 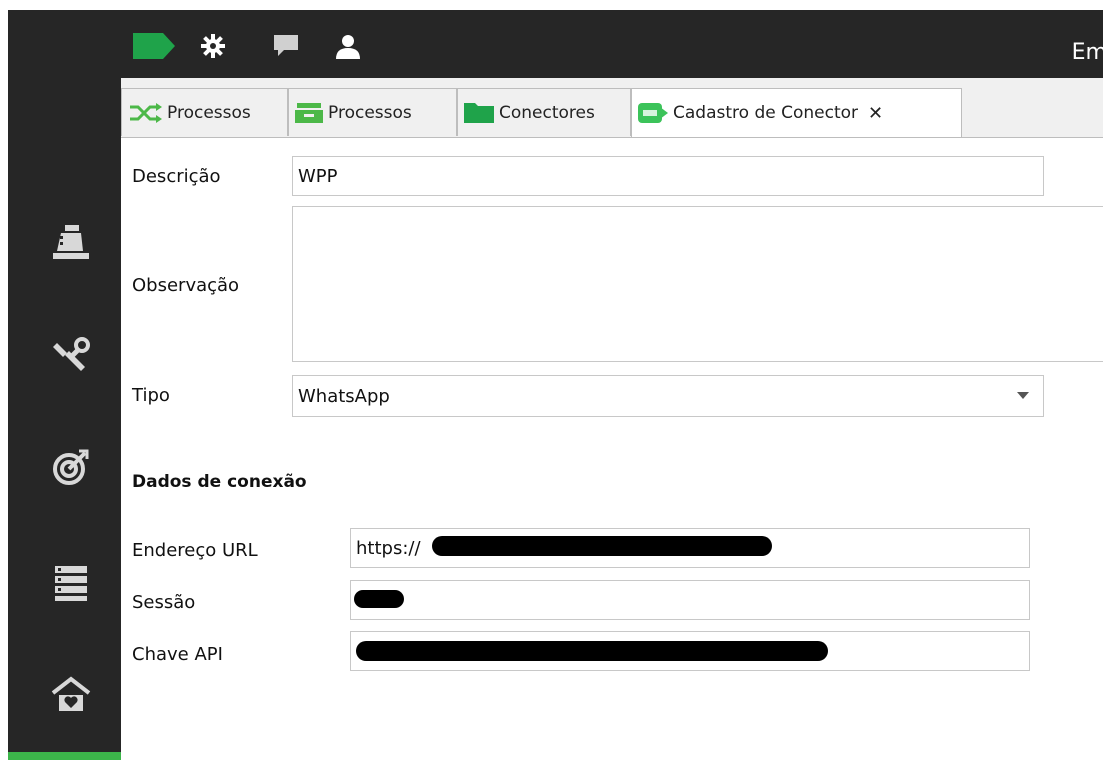 I want to click on section-dados-de-conexao: Dados de conexão, so click(x=219, y=482).